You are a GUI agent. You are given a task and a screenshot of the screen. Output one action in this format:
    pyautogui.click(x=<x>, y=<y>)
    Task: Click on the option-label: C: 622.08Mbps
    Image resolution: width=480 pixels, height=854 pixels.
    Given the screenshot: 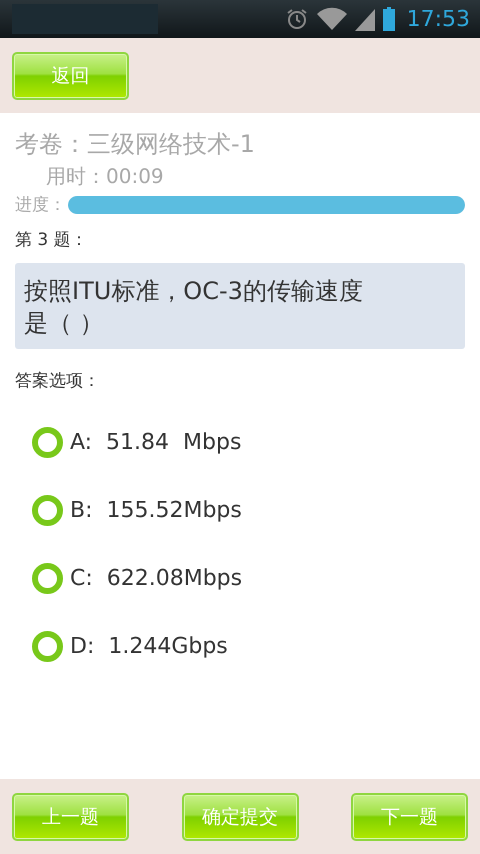 What is the action you would take?
    pyautogui.click(x=156, y=578)
    